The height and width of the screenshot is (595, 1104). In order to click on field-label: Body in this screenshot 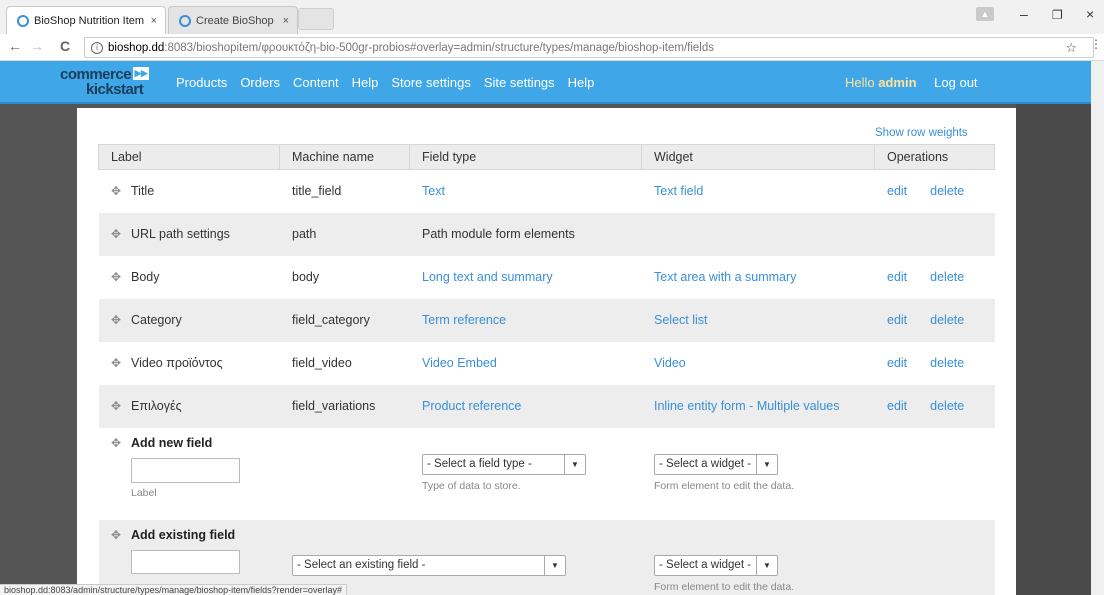, I will do `click(145, 277)`.